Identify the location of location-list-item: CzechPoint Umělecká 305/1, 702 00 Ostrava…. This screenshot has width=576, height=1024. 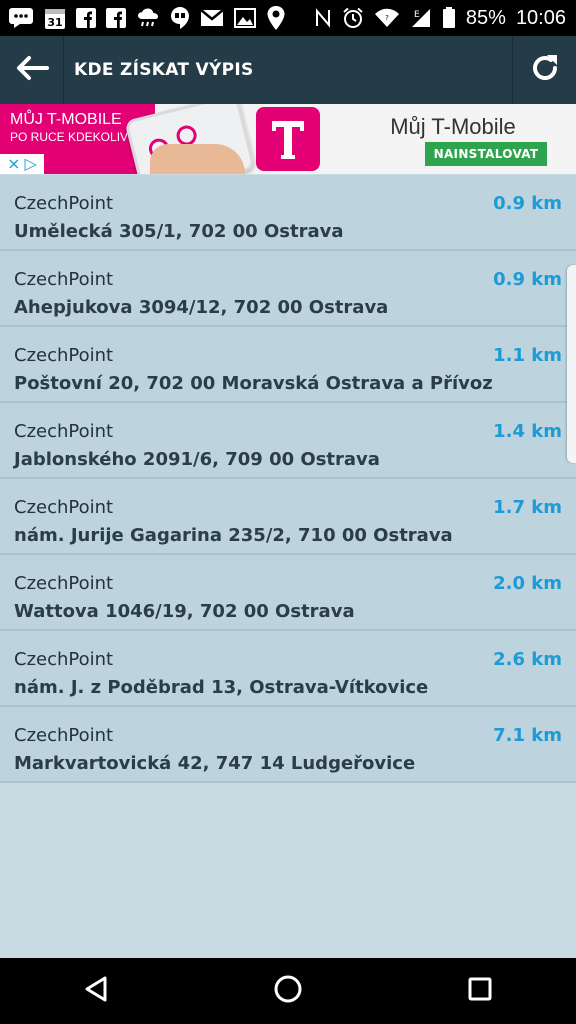
(288, 213).